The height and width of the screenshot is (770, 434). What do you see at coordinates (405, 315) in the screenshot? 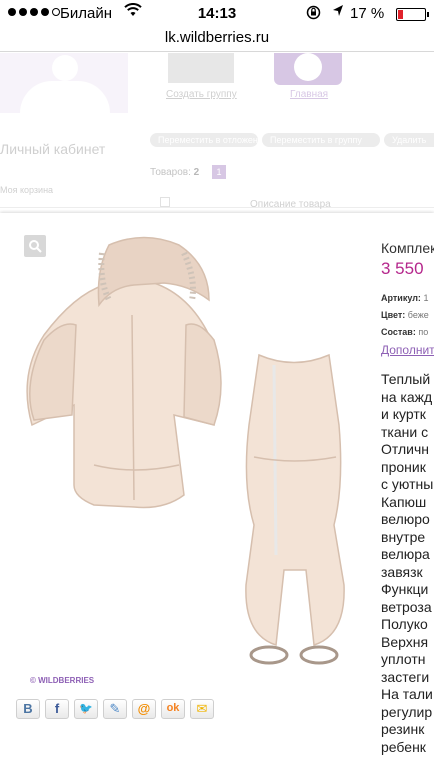
I see `color-row: Цвет: беже` at bounding box center [405, 315].